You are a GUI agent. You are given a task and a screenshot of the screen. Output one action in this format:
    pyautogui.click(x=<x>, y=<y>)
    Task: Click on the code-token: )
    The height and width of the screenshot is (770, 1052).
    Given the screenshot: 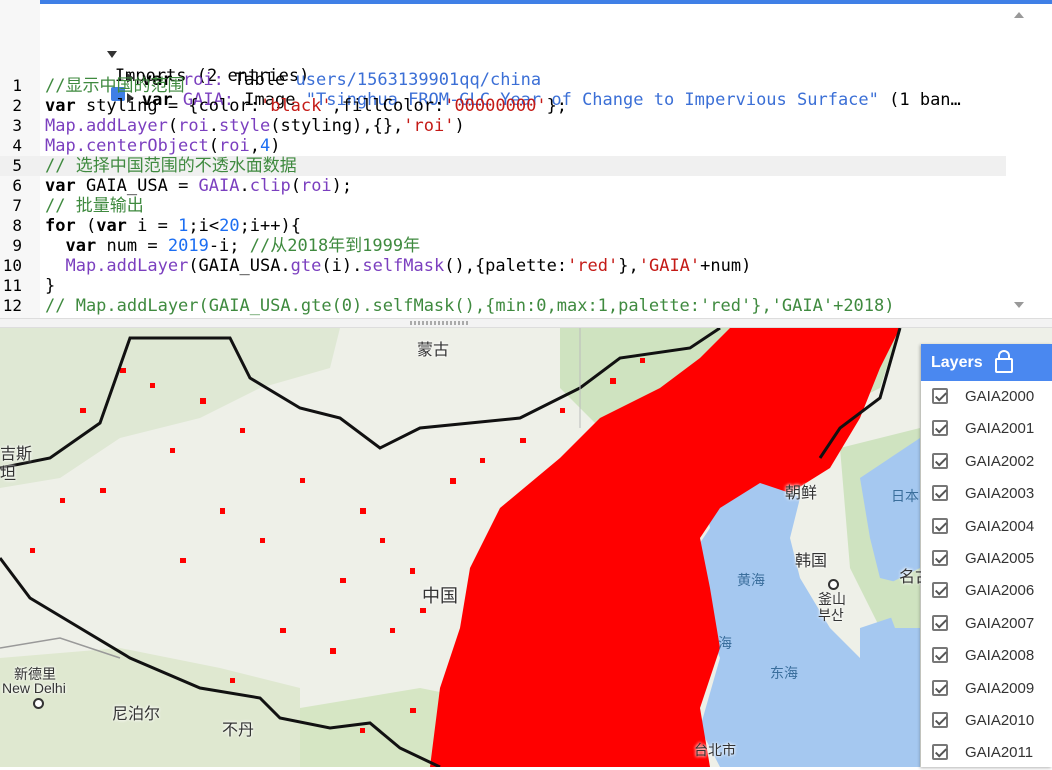 What is the action you would take?
    pyautogui.click(x=459, y=126)
    